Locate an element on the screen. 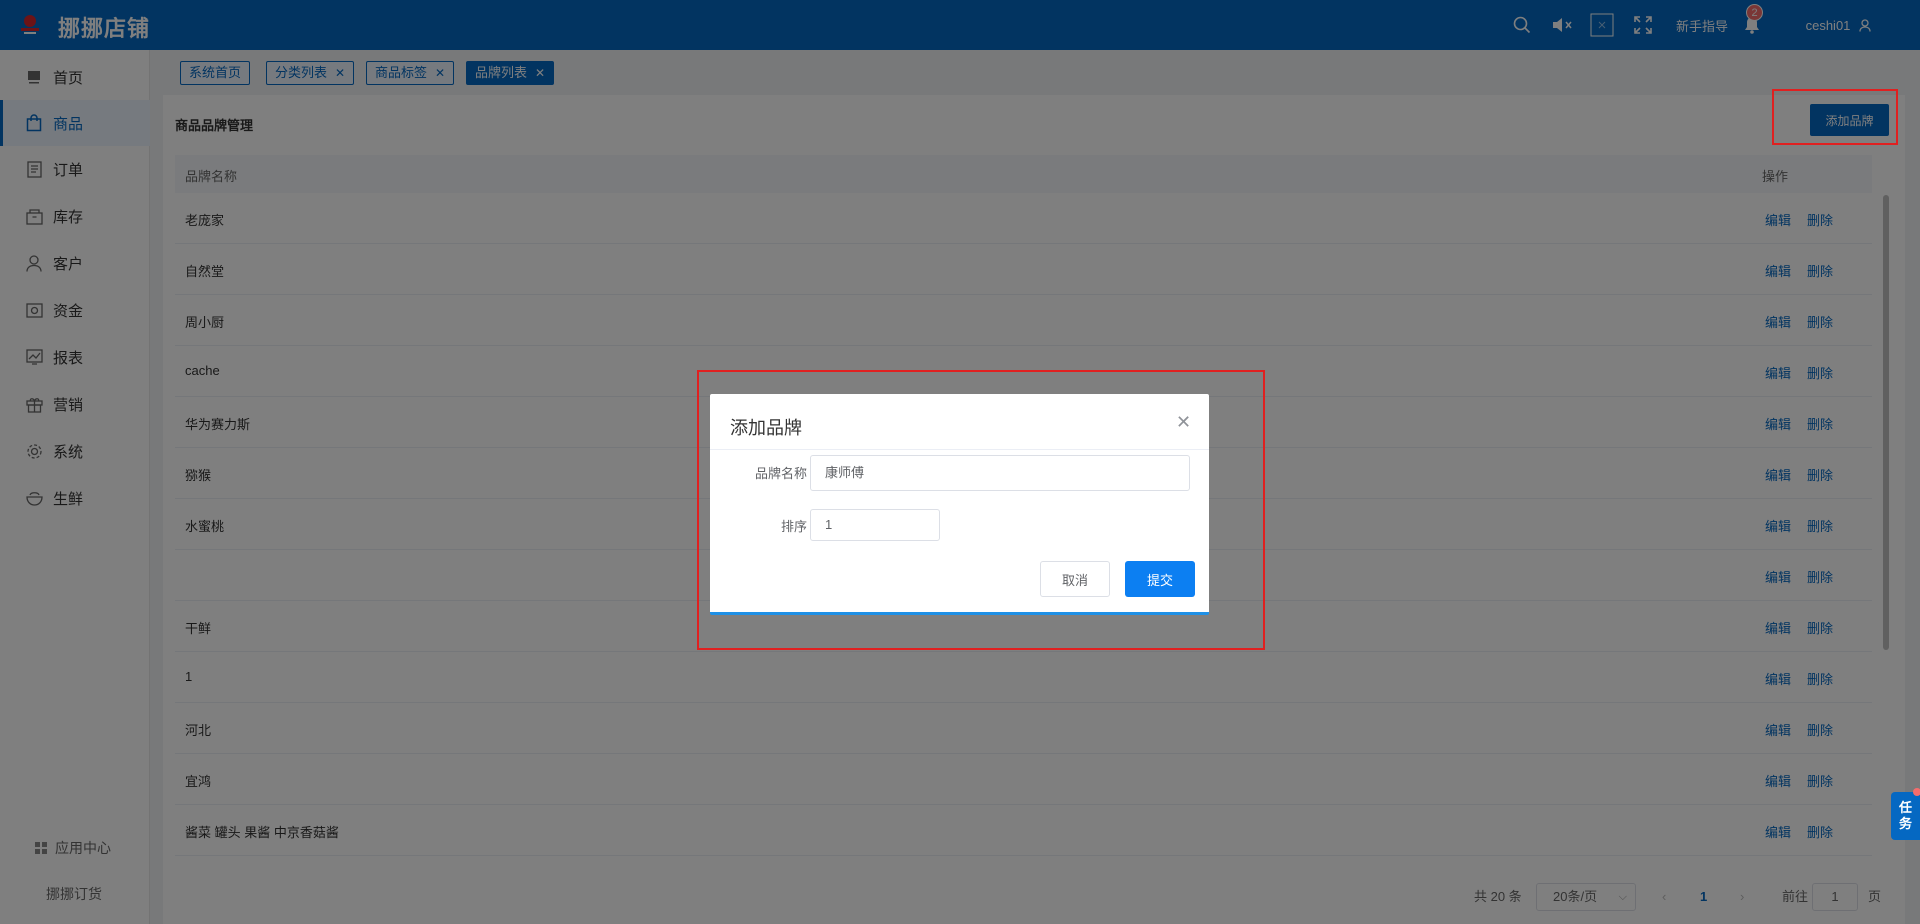  cancel-button: 取消 is located at coordinates (1075, 579).